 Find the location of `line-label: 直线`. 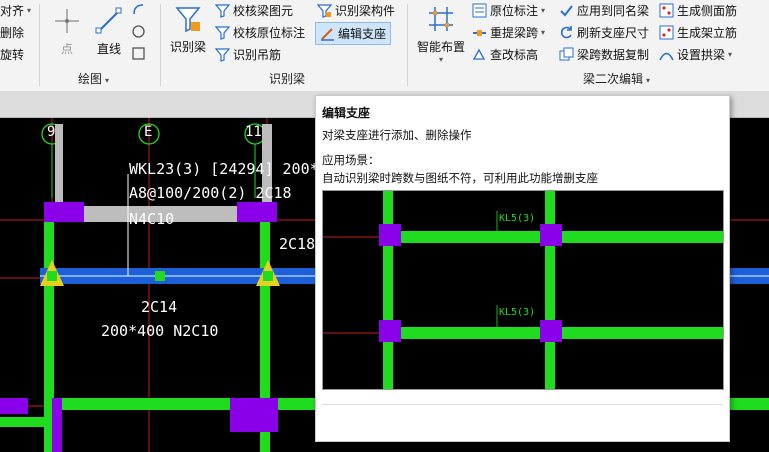

line-label: 直线 is located at coordinates (108, 49).